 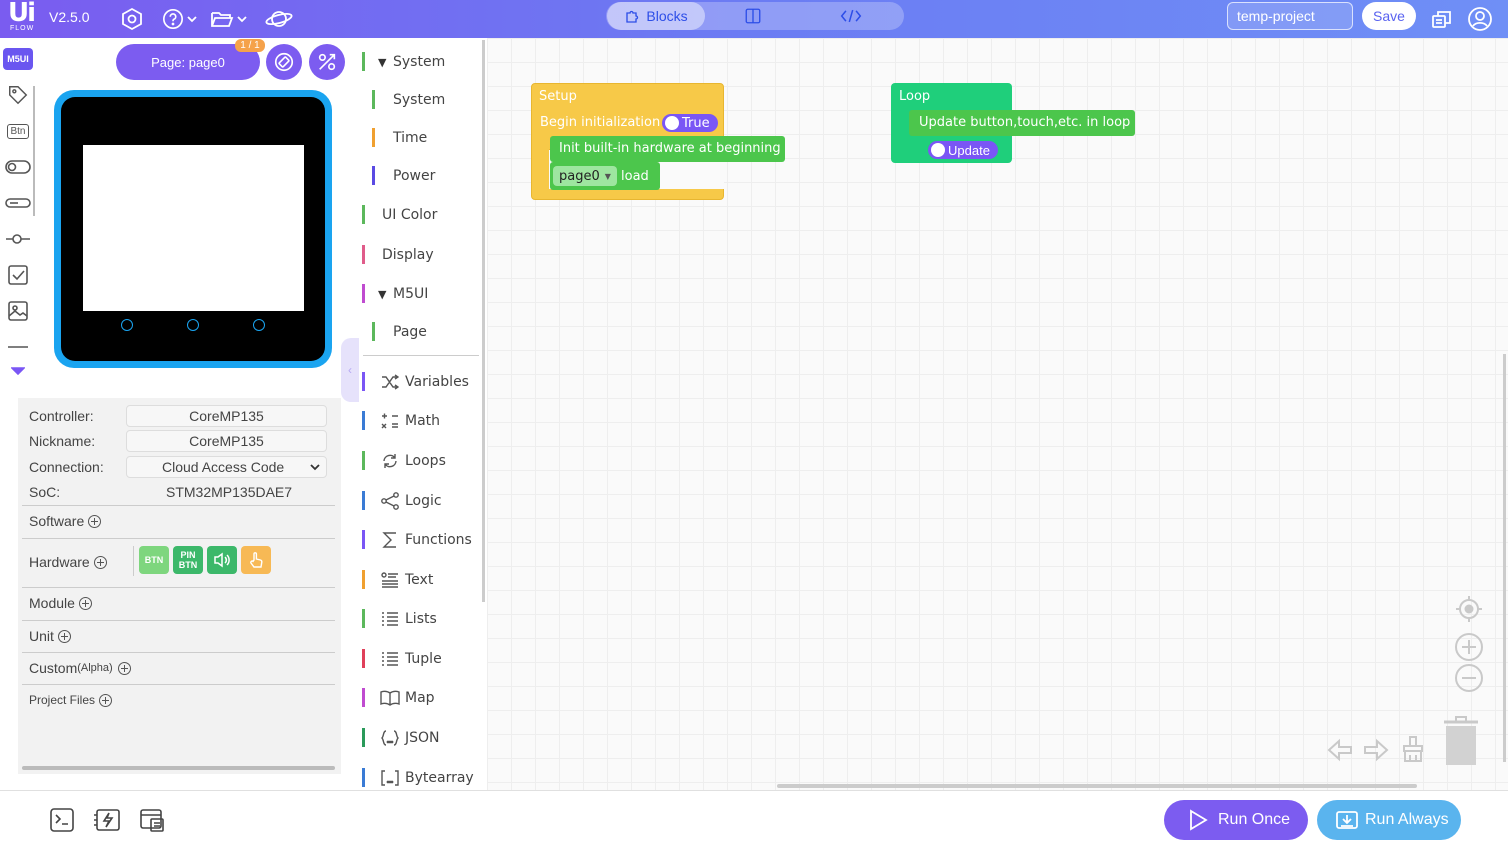 I want to click on category-scrollbar, so click(x=483, y=321).